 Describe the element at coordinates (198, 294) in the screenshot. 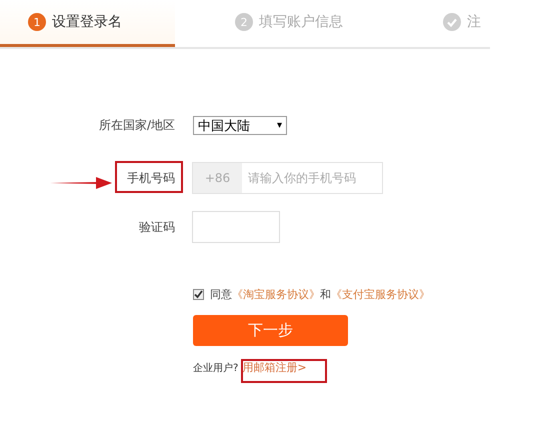

I see `agree-checkbox` at that location.